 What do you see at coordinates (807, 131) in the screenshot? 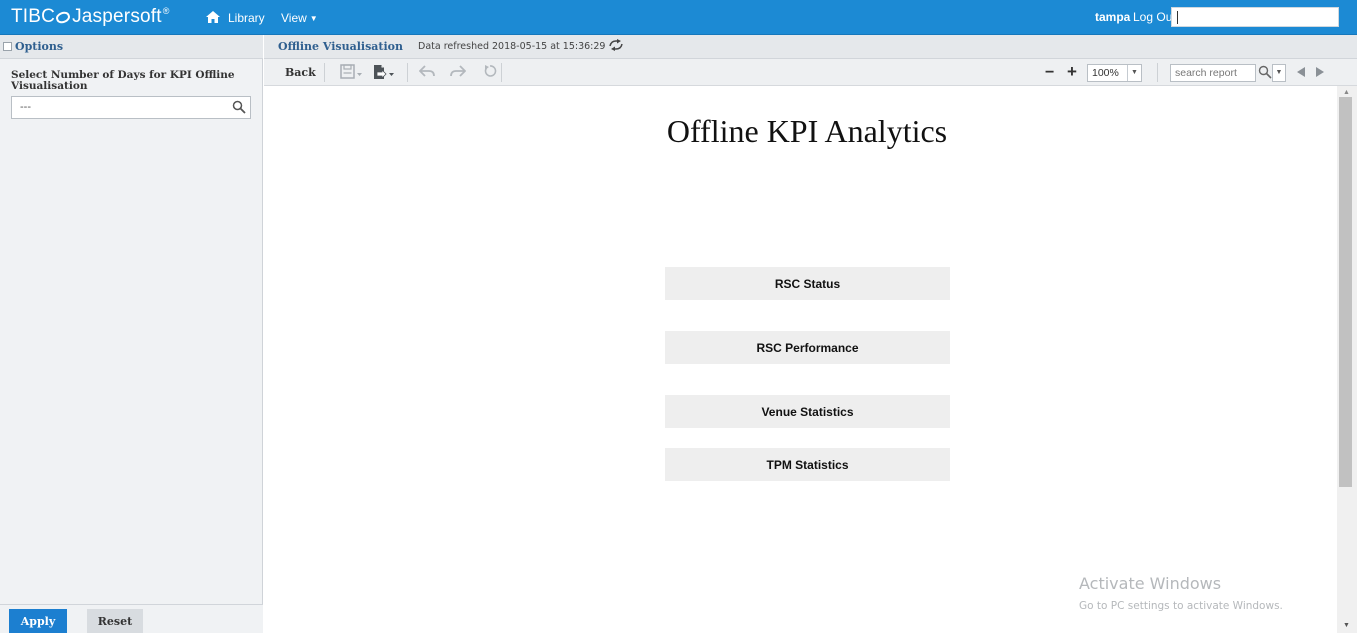
I see `report-heading: Offline KPI Analytics` at bounding box center [807, 131].